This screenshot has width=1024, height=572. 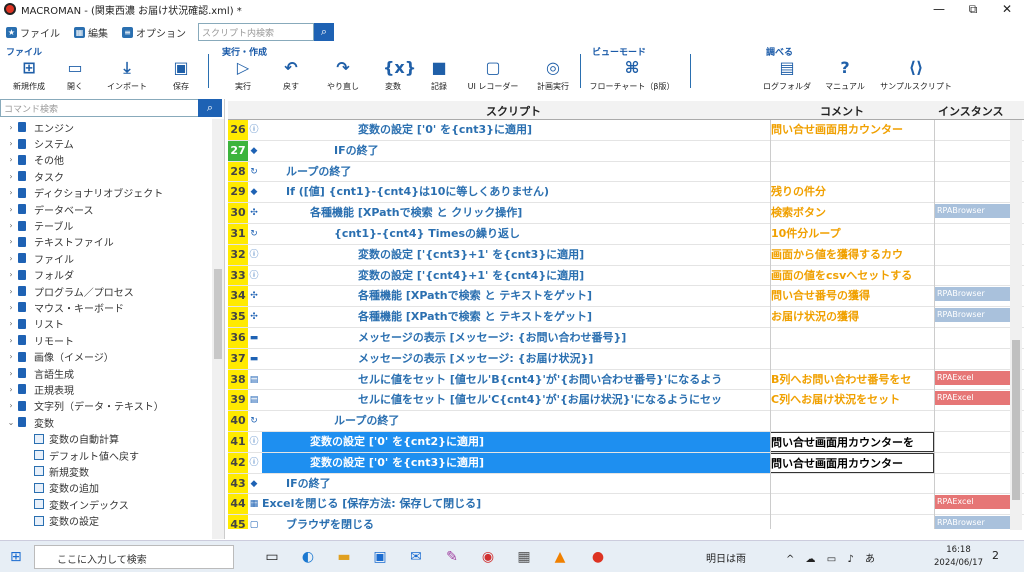 I want to click on script-search-input: スクリプト内検索, so click(x=256, y=32).